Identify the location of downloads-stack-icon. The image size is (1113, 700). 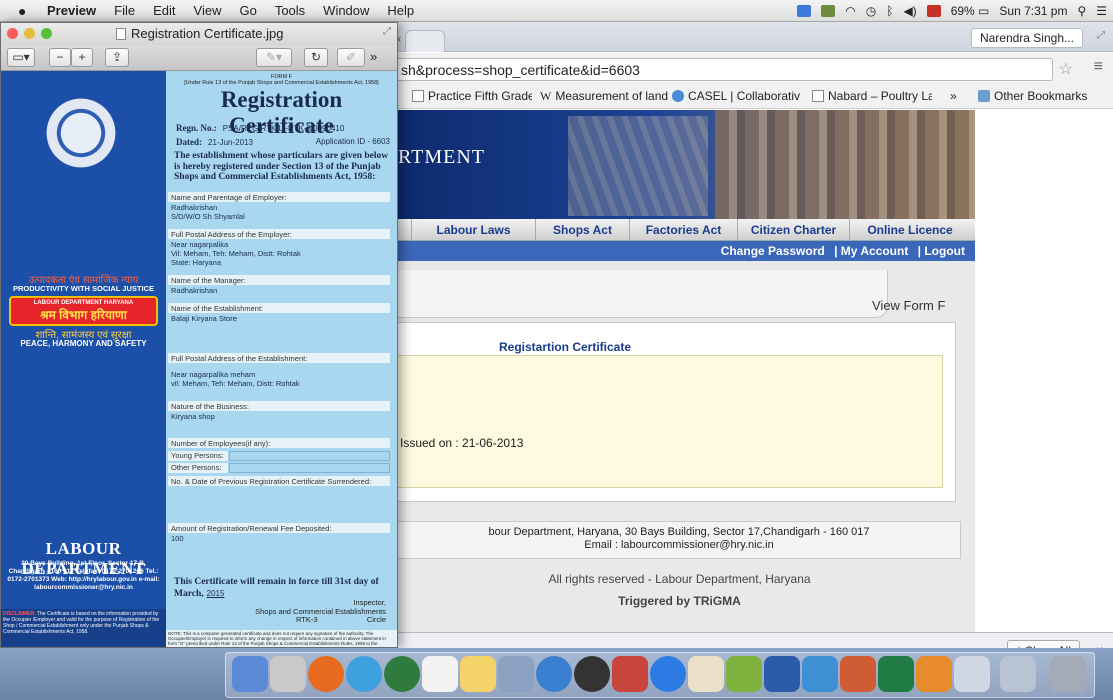
(972, 674).